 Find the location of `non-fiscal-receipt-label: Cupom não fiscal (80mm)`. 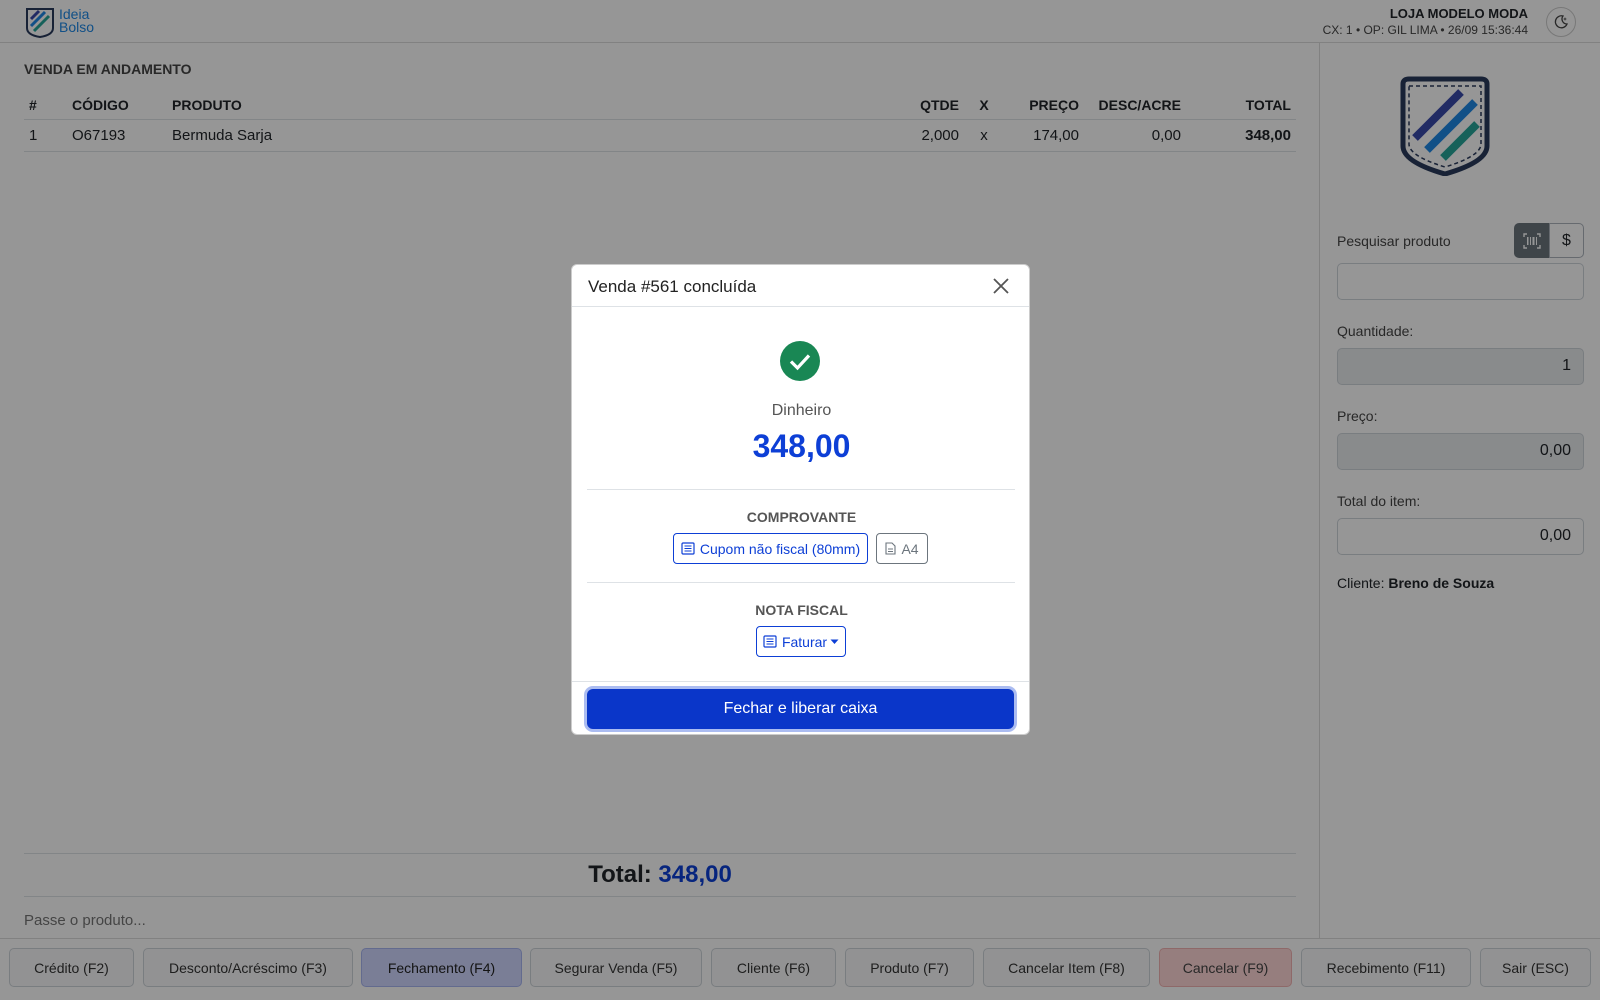

non-fiscal-receipt-label: Cupom não fiscal (80mm) is located at coordinates (780, 548).